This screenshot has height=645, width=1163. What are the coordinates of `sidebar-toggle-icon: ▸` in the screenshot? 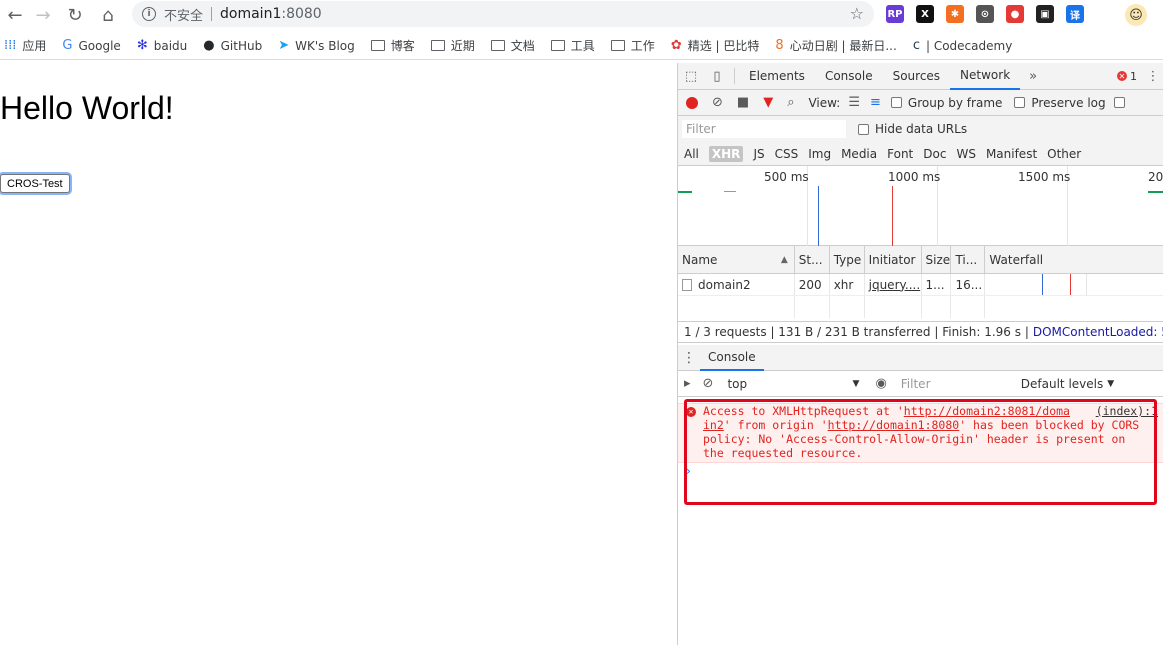 It's located at (687, 383).